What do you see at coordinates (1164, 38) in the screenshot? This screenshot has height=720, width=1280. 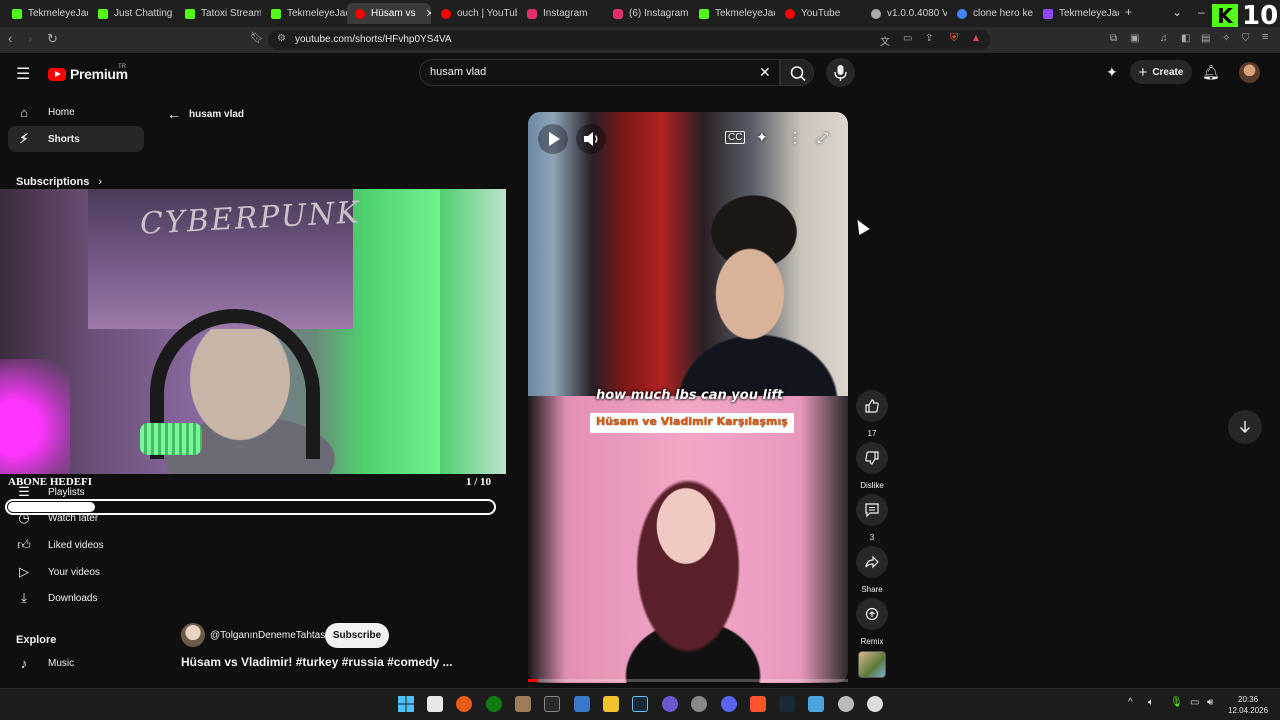 I see `media-icon: ♫` at bounding box center [1164, 38].